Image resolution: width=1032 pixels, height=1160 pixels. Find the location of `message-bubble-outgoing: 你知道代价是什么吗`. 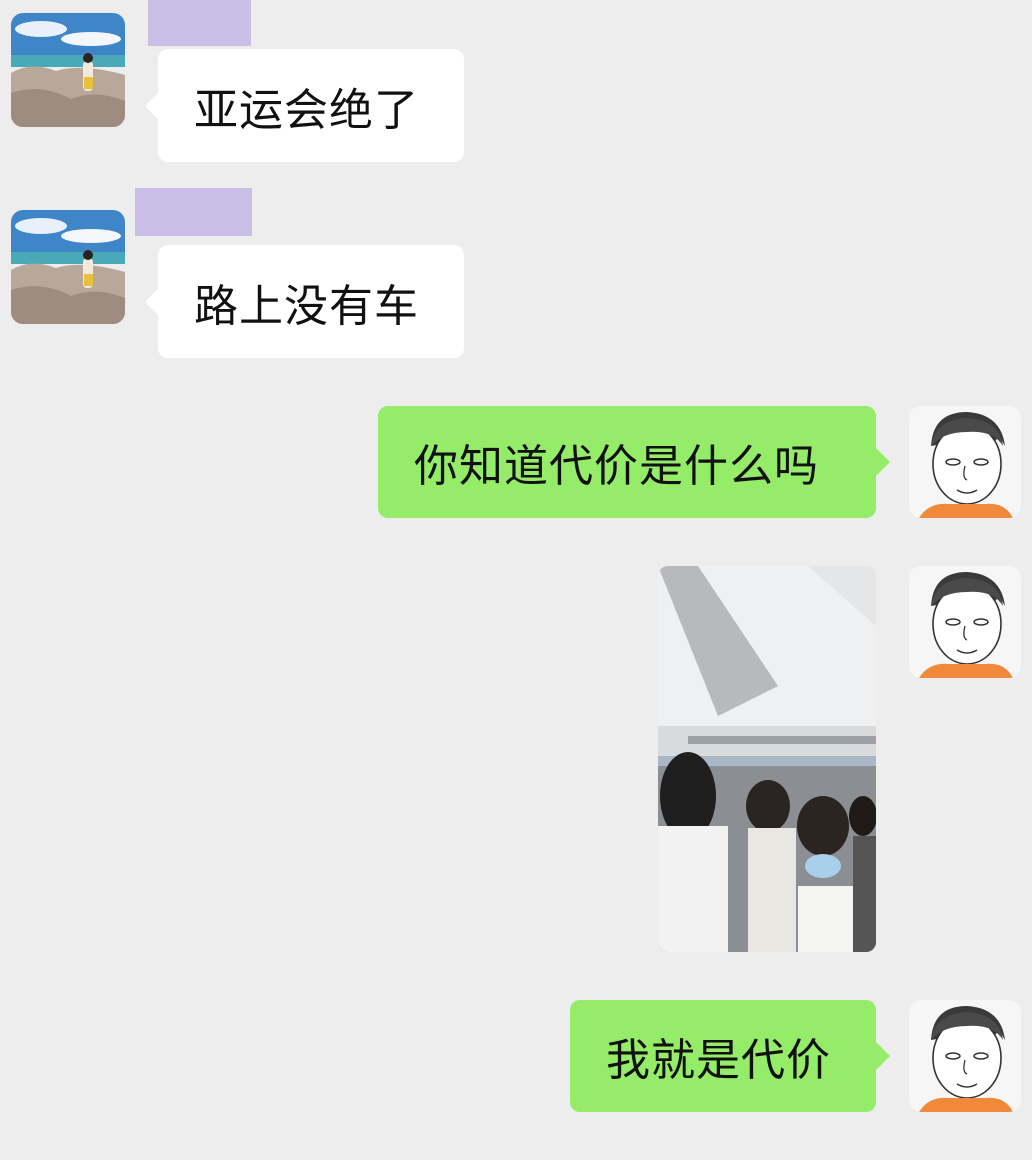

message-bubble-outgoing: 你知道代价是什么吗 is located at coordinates (627, 462).